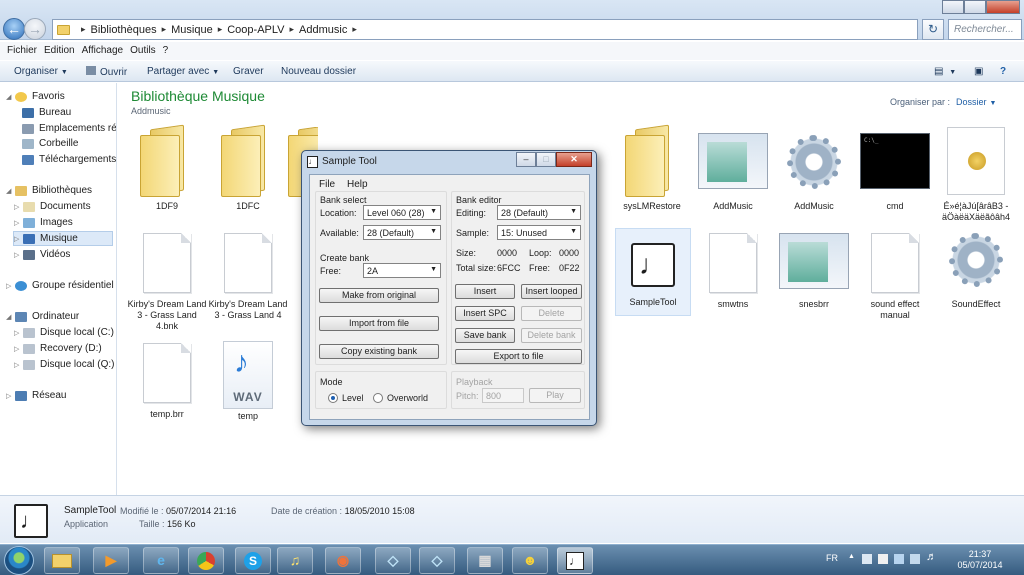  What do you see at coordinates (832, 558) in the screenshot?
I see `language-indicator: FR` at bounding box center [832, 558].